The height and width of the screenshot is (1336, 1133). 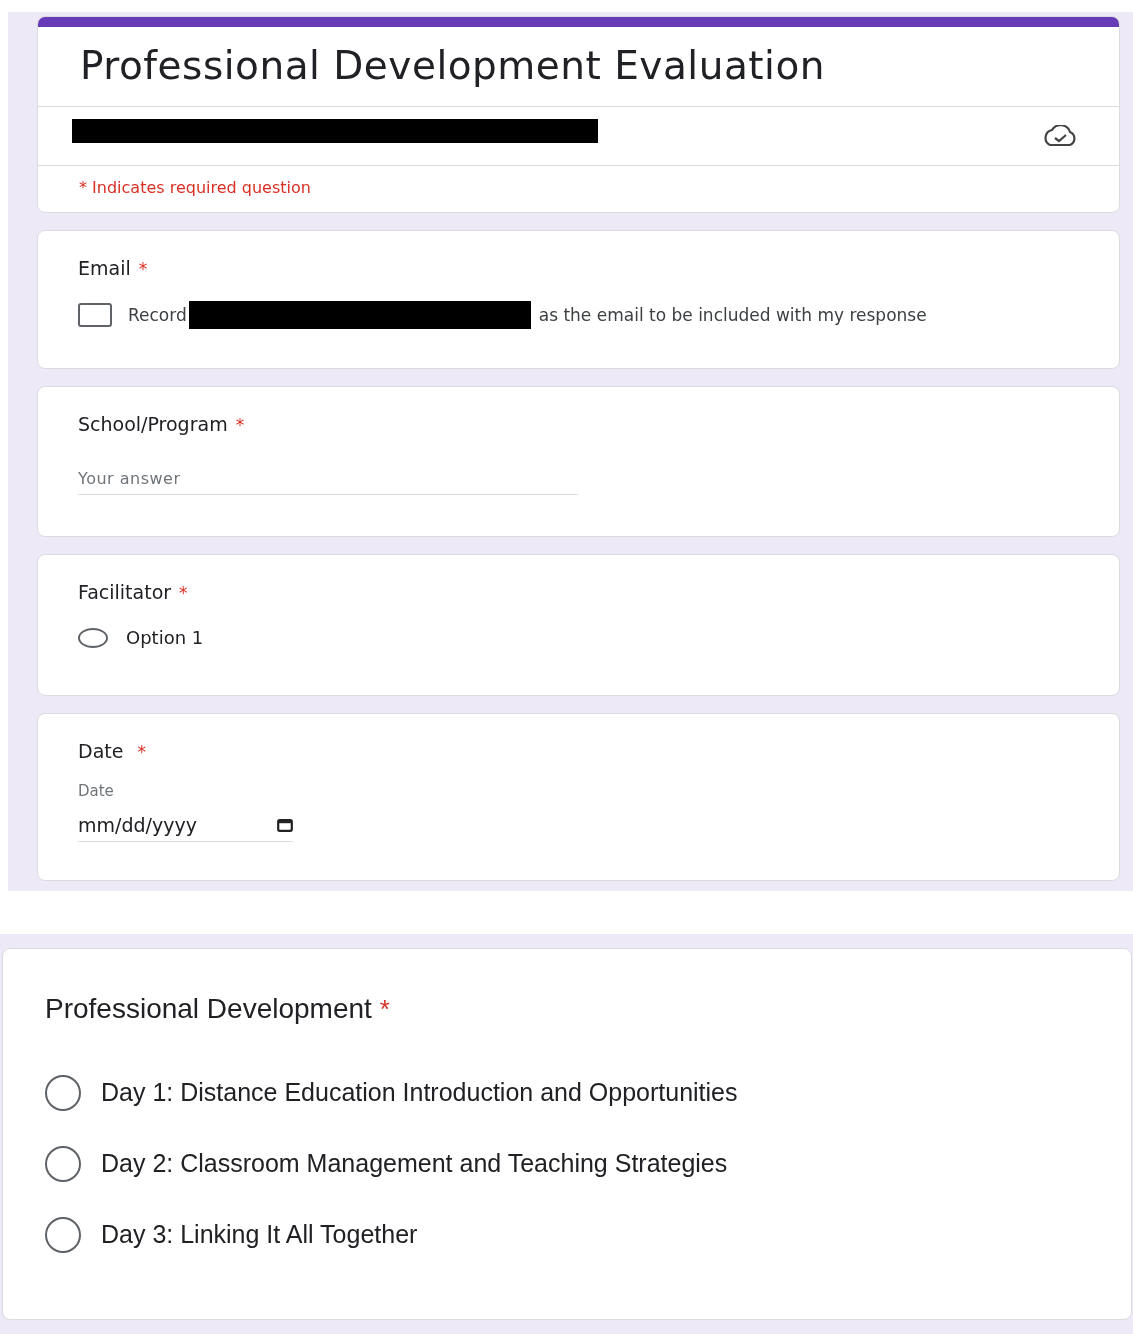 What do you see at coordinates (419, 1092) in the screenshot?
I see `option-label: Day 1: Distance Education Introduction and Opportunities` at bounding box center [419, 1092].